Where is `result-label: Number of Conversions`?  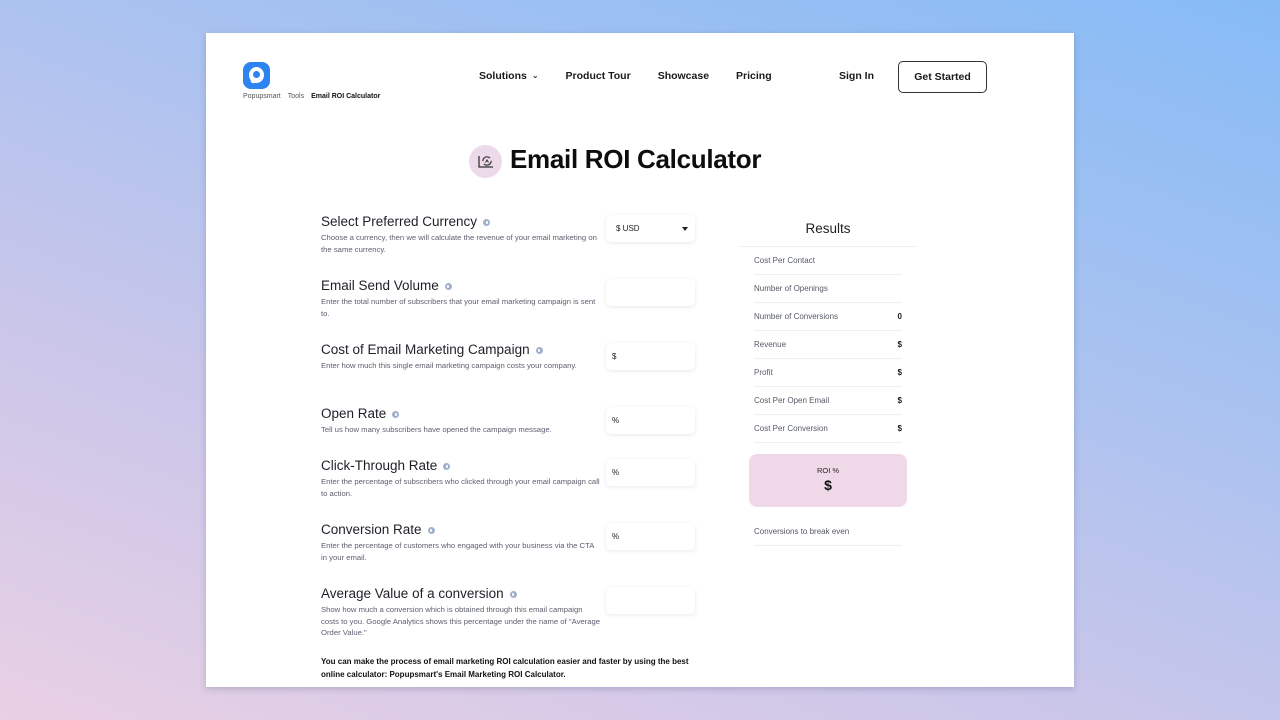 result-label: Number of Conversions is located at coordinates (796, 316).